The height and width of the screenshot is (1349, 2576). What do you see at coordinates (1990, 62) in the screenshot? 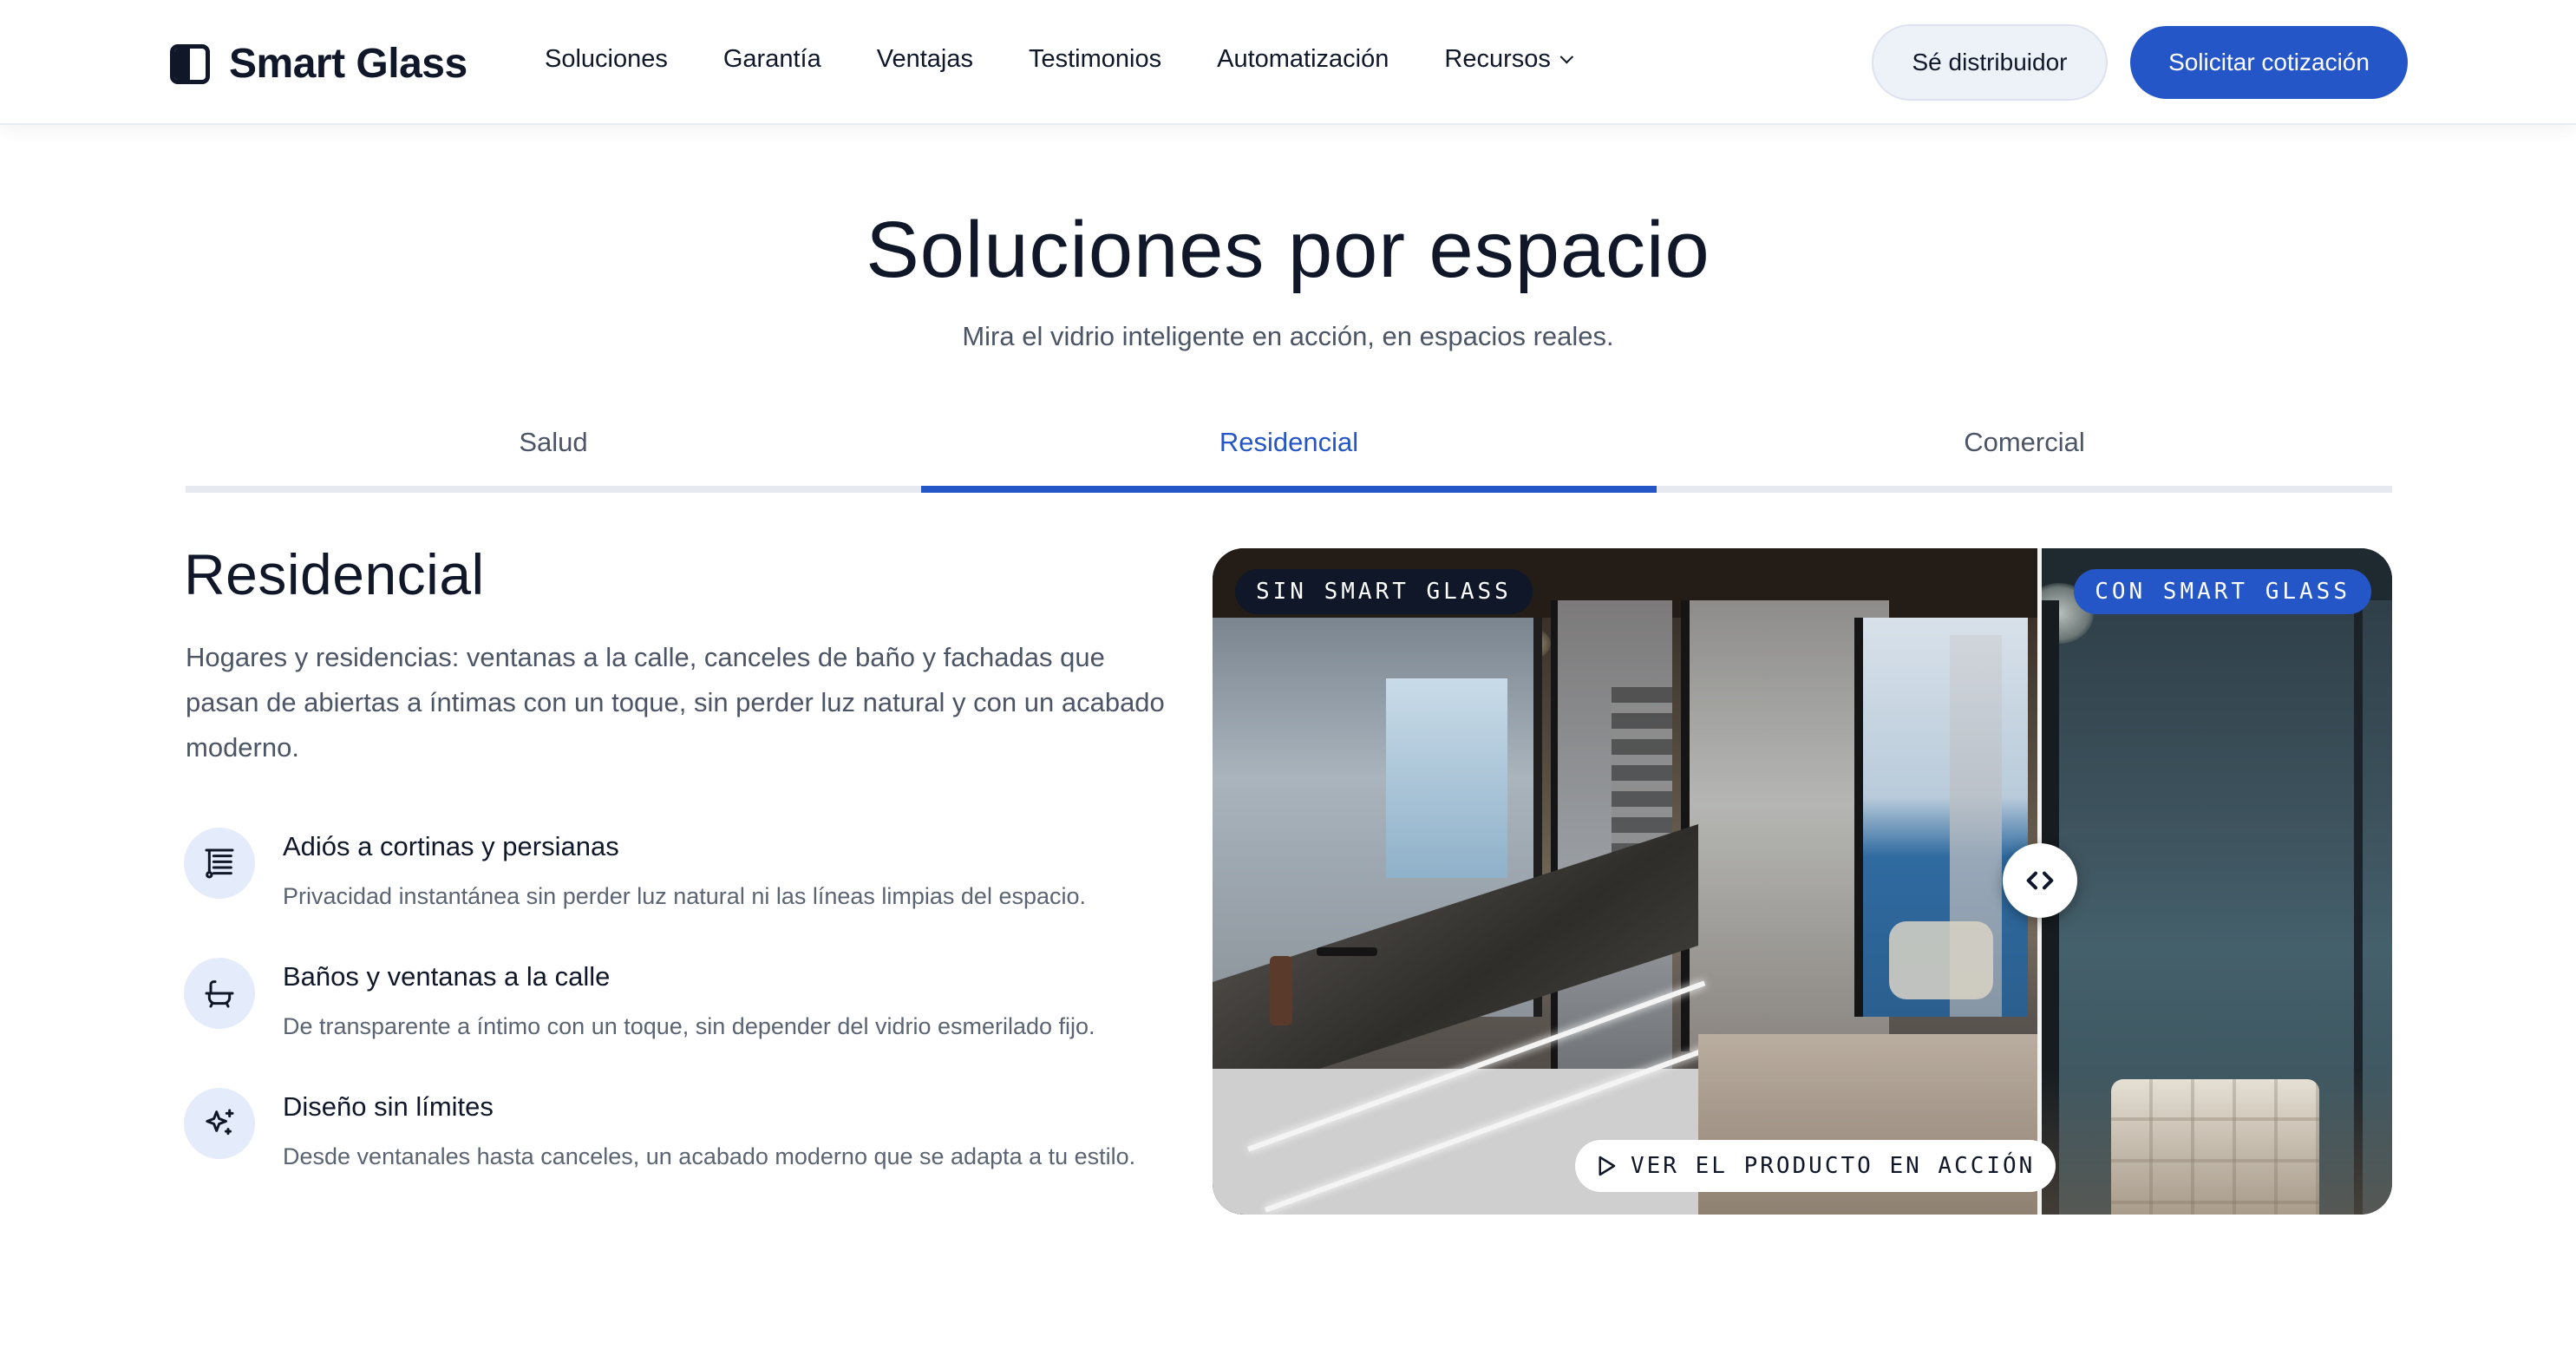
I see `distributor-button: Sé distribuidor` at bounding box center [1990, 62].